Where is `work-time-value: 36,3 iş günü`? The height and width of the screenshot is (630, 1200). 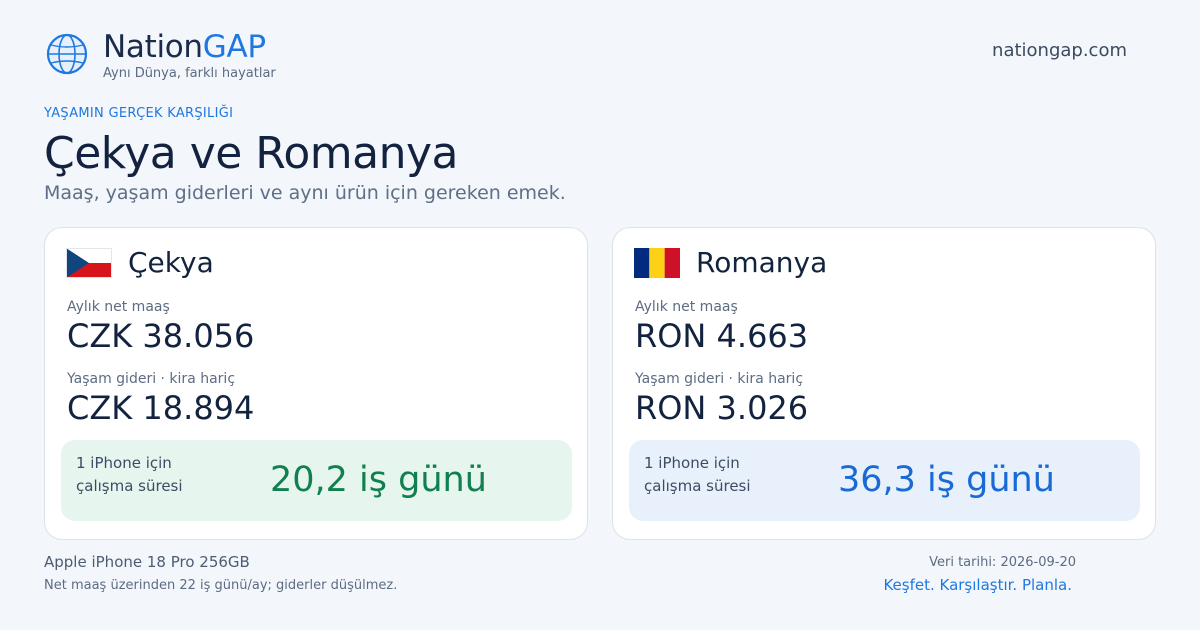
work-time-value: 36,3 iş günü is located at coordinates (946, 480).